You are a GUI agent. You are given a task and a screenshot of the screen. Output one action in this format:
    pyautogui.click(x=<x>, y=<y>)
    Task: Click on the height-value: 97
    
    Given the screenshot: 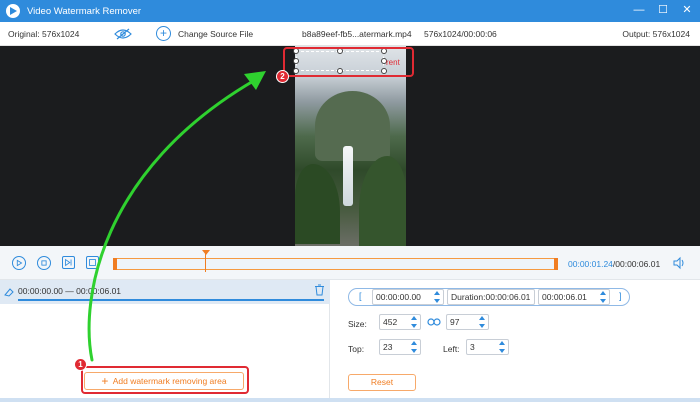 What is the action you would take?
    pyautogui.click(x=455, y=322)
    